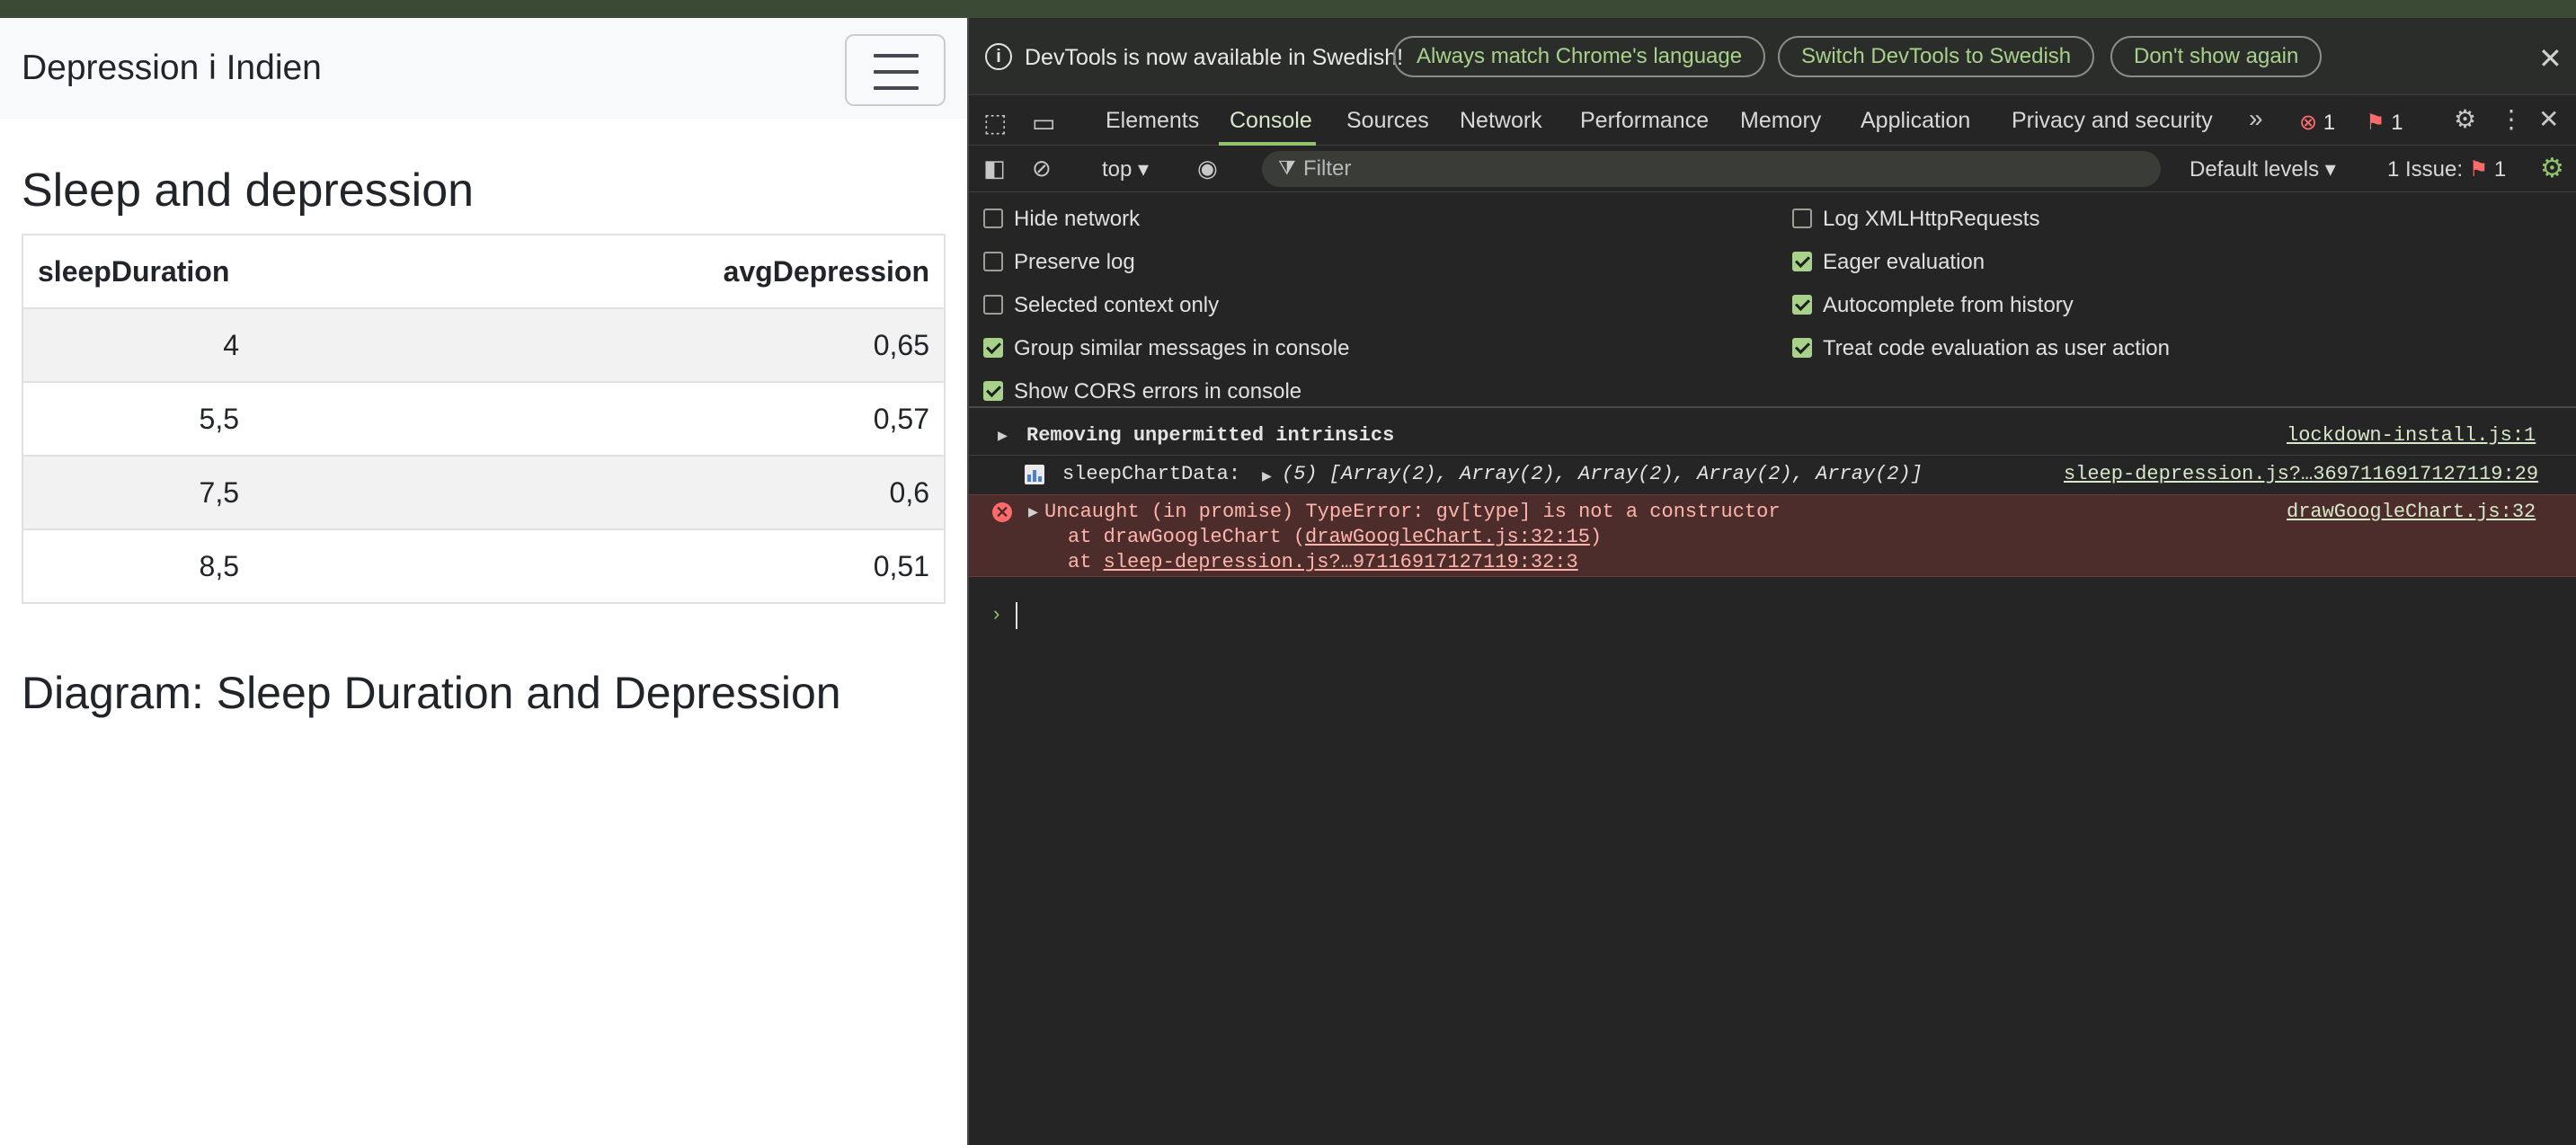 The image size is (2576, 1145). What do you see at coordinates (1042, 168) in the screenshot?
I see `clear-console-icon: ⊘` at bounding box center [1042, 168].